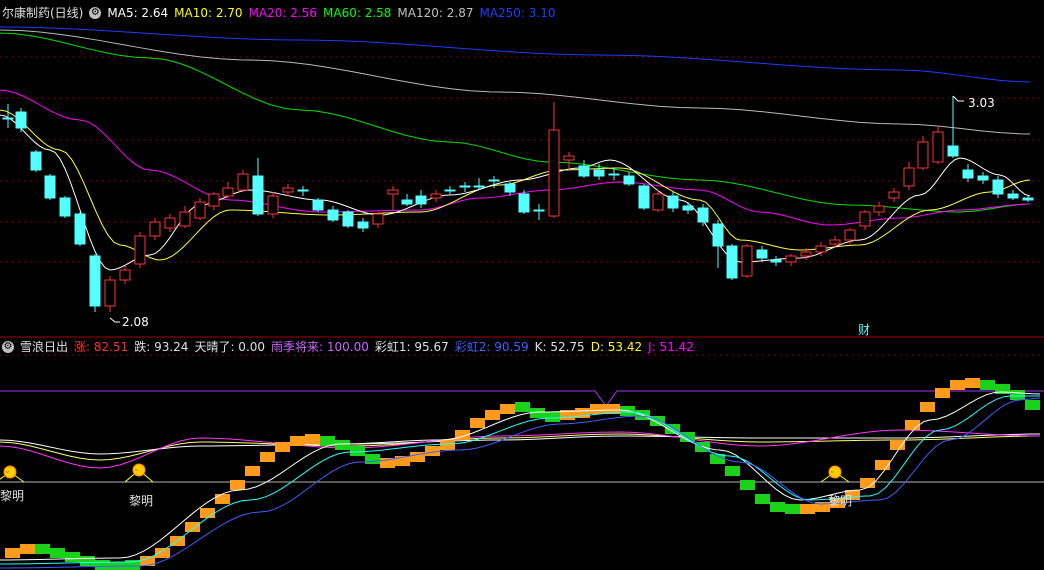 The height and width of the screenshot is (570, 1044). I want to click on d-line, so click(520, 444).